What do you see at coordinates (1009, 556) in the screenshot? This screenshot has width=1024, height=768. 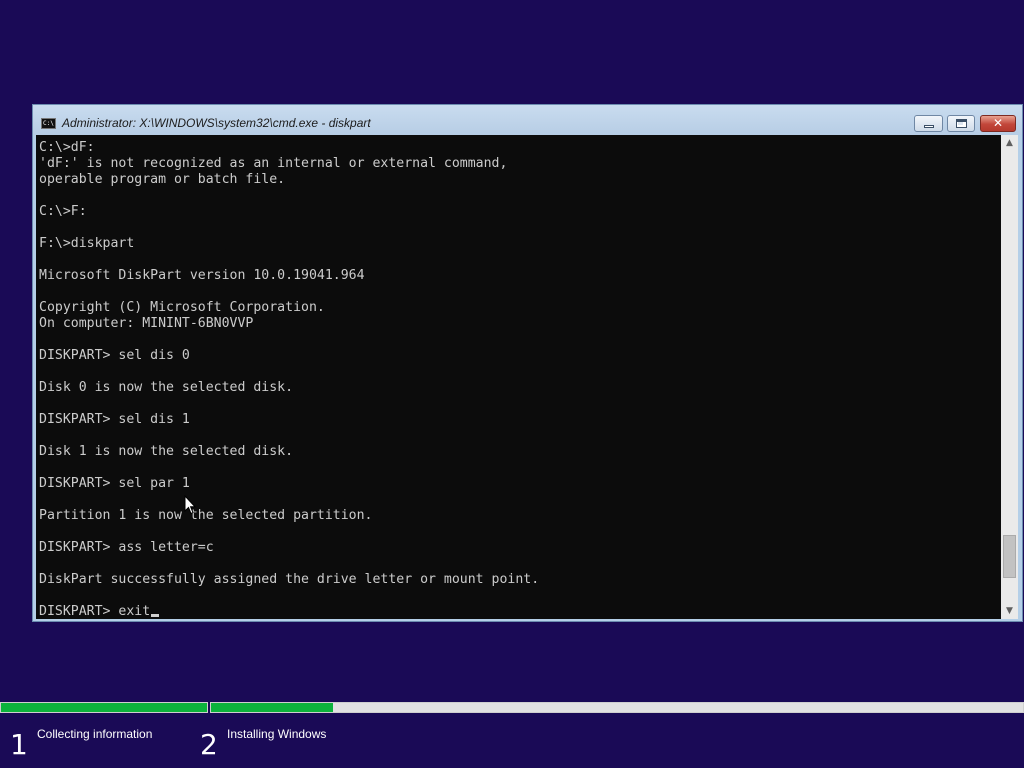 I see `scroll-thumb` at bounding box center [1009, 556].